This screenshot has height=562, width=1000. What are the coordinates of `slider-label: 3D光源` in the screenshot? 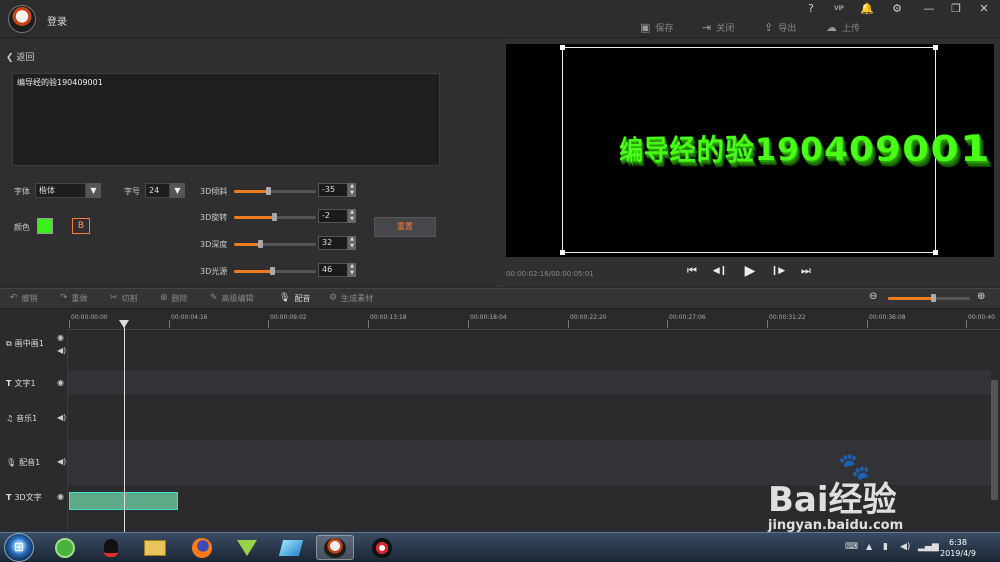 It's located at (214, 271).